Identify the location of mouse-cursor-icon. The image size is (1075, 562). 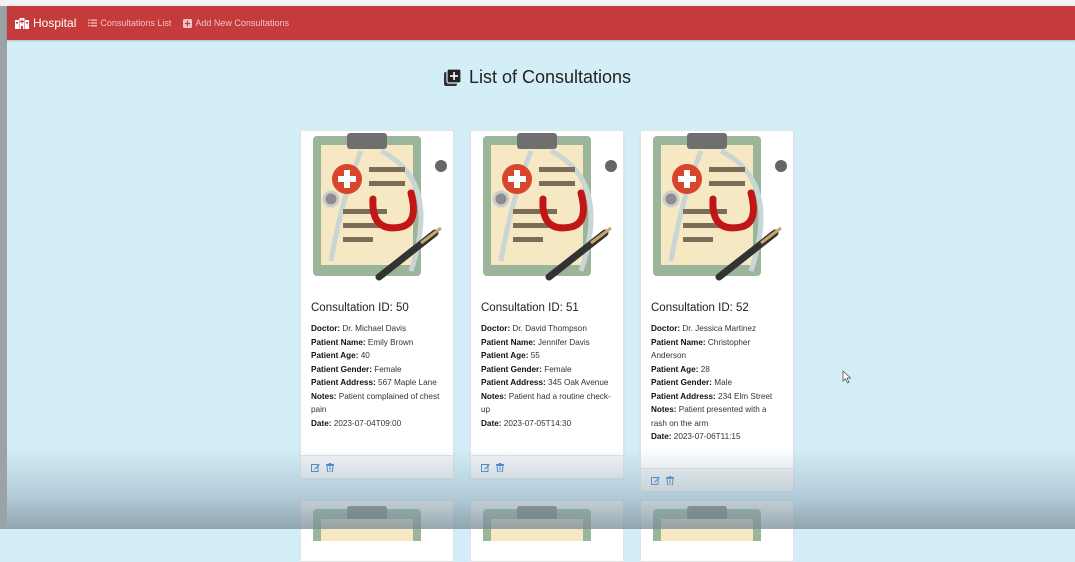
(847, 377).